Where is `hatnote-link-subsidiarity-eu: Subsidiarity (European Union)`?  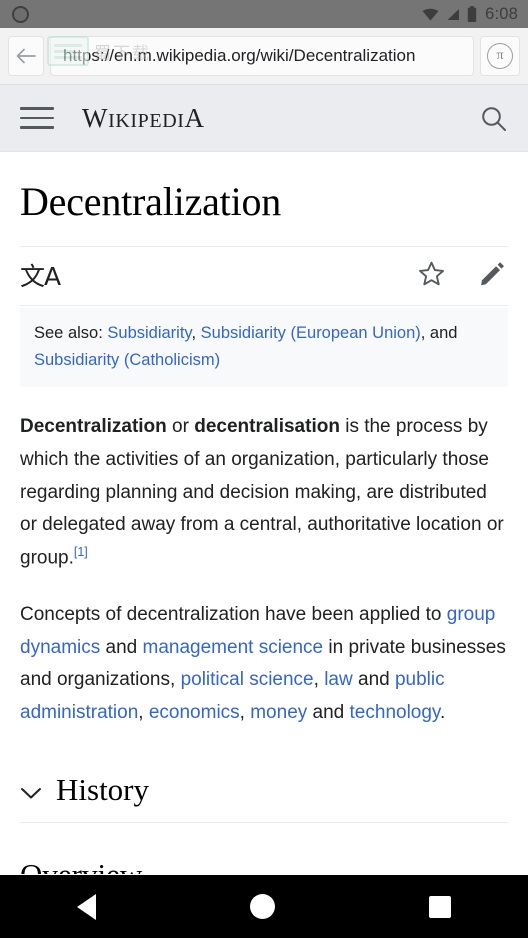 hatnote-link-subsidiarity-eu: Subsidiarity (European Union) is located at coordinates (311, 333).